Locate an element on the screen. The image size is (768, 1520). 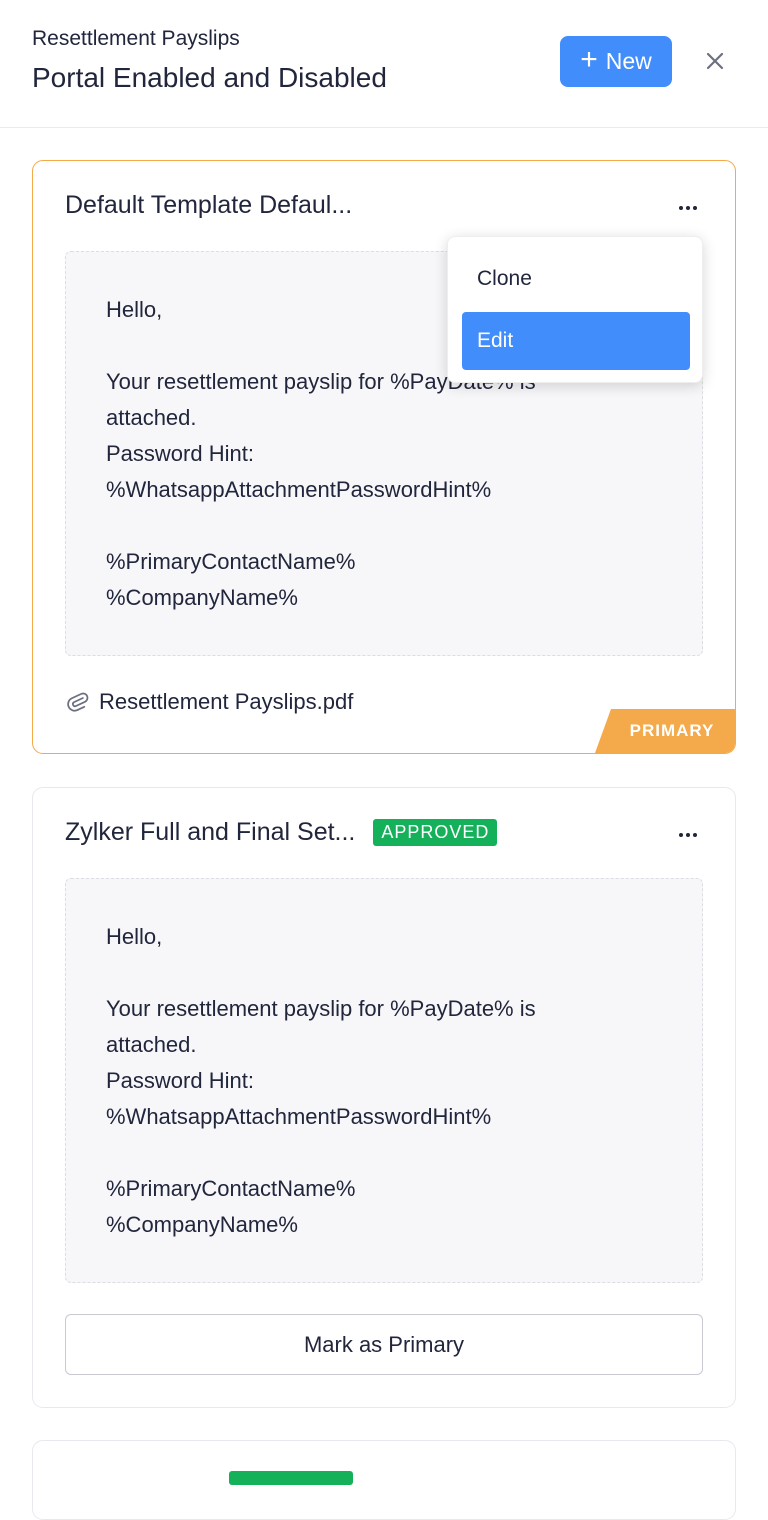
panel-subtitle: Resettlement Payslips is located at coordinates (136, 38).